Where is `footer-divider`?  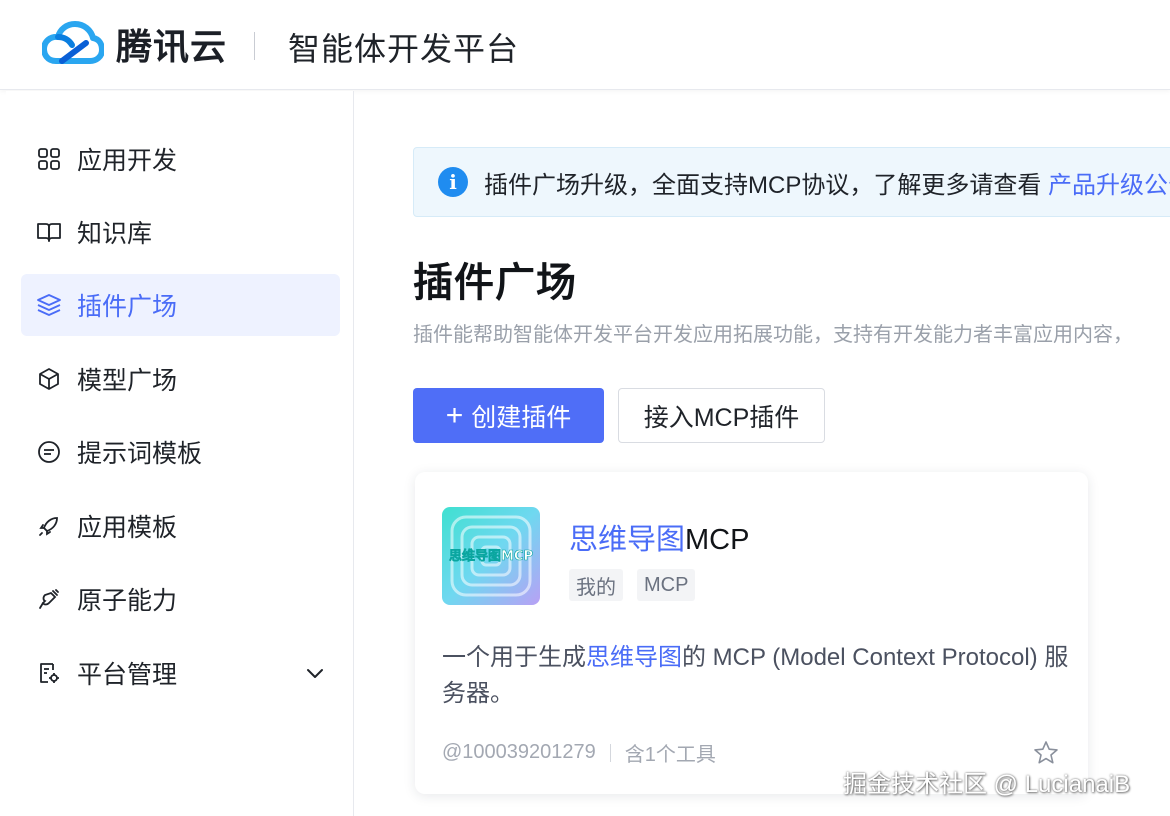 footer-divider is located at coordinates (610, 752).